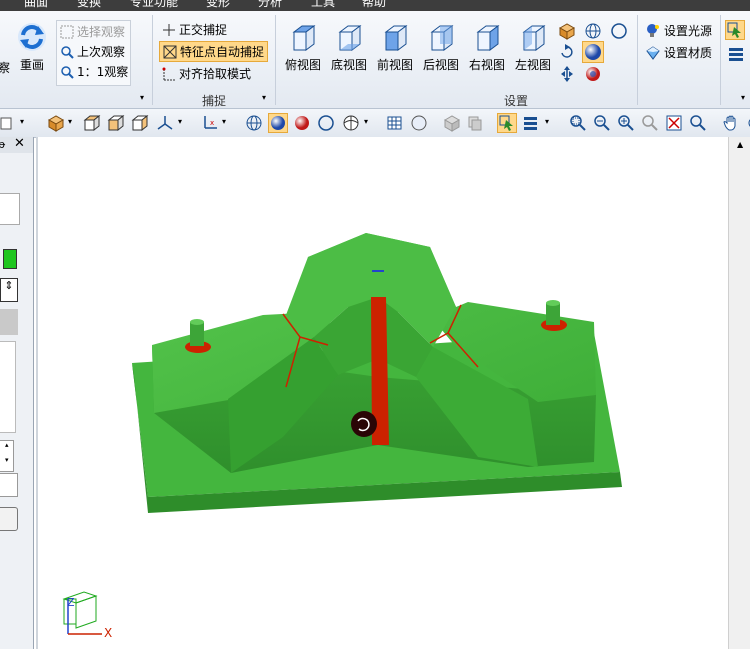 This screenshot has height=652, width=750. Describe the element at coordinates (218, 4) in the screenshot. I see `menu-item-deform: 变形` at that location.